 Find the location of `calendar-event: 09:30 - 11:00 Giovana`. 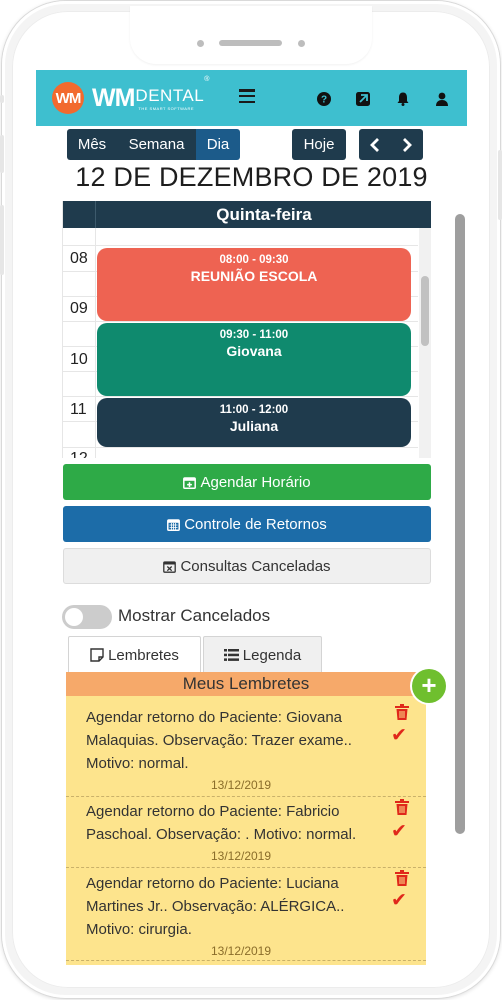

calendar-event: 09:30 - 11:00 Giovana is located at coordinates (254, 359).